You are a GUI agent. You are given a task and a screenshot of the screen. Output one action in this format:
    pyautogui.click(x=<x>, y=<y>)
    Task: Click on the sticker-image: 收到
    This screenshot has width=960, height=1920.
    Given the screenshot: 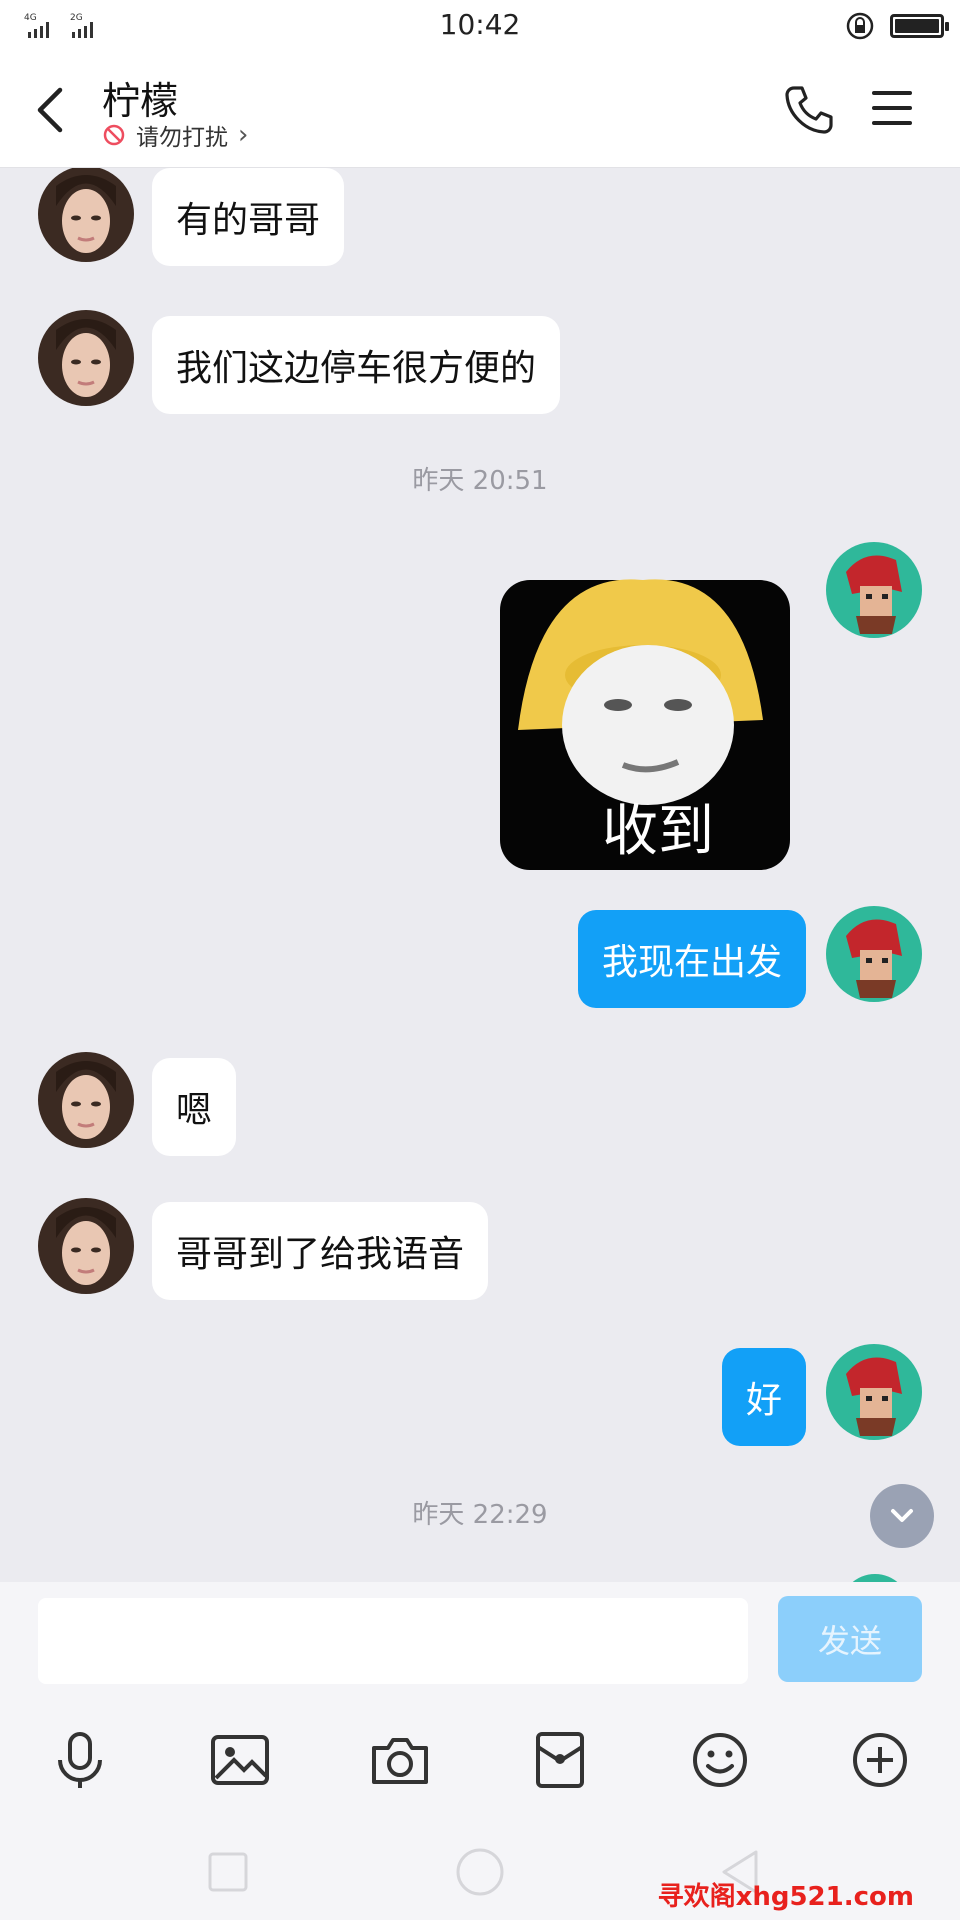 What is the action you would take?
    pyautogui.click(x=643, y=705)
    